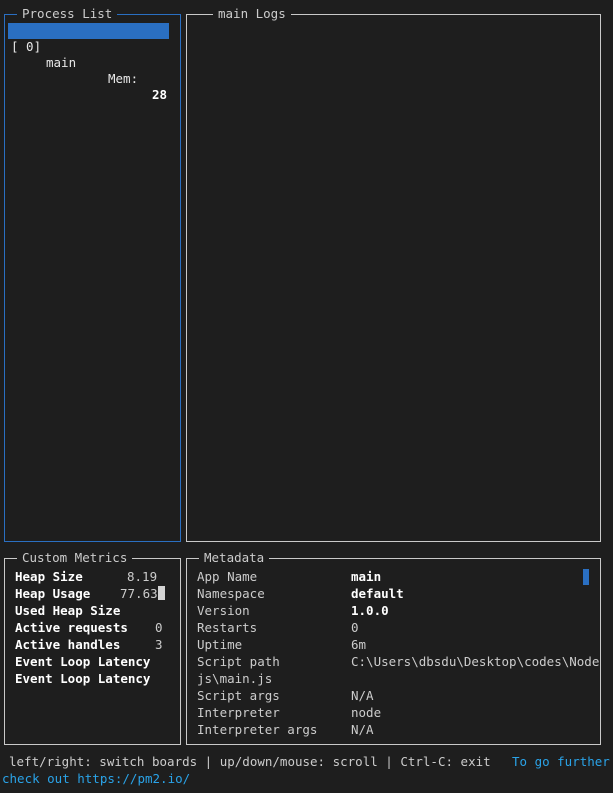 The width and height of the screenshot is (613, 793). What do you see at coordinates (231, 593) in the screenshot?
I see `meta-label-namespace: Namespace` at bounding box center [231, 593].